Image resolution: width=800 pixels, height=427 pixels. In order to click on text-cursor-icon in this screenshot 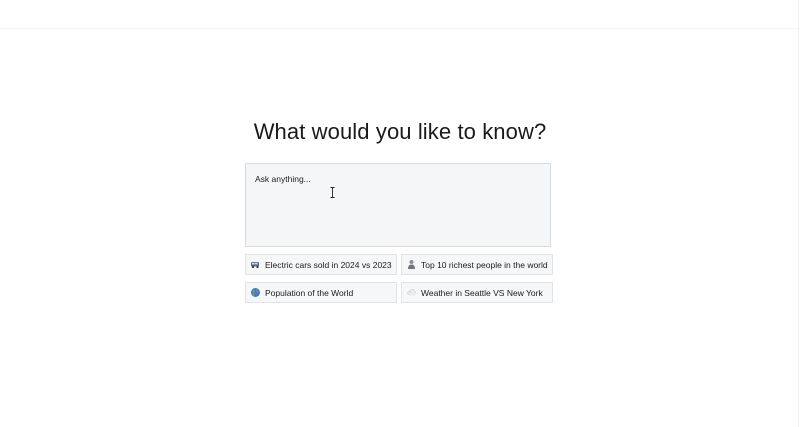, I will do `click(332, 192)`.